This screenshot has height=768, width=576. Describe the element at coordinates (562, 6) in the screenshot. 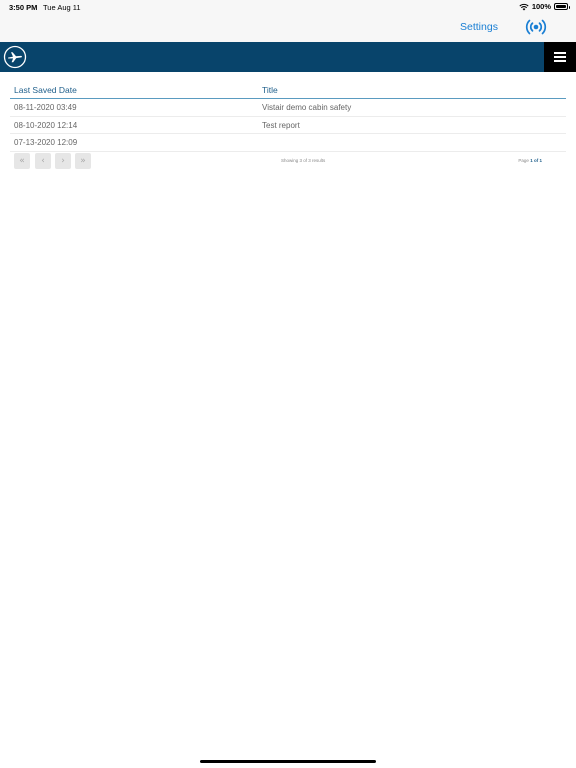

I see `battery-icon` at that location.